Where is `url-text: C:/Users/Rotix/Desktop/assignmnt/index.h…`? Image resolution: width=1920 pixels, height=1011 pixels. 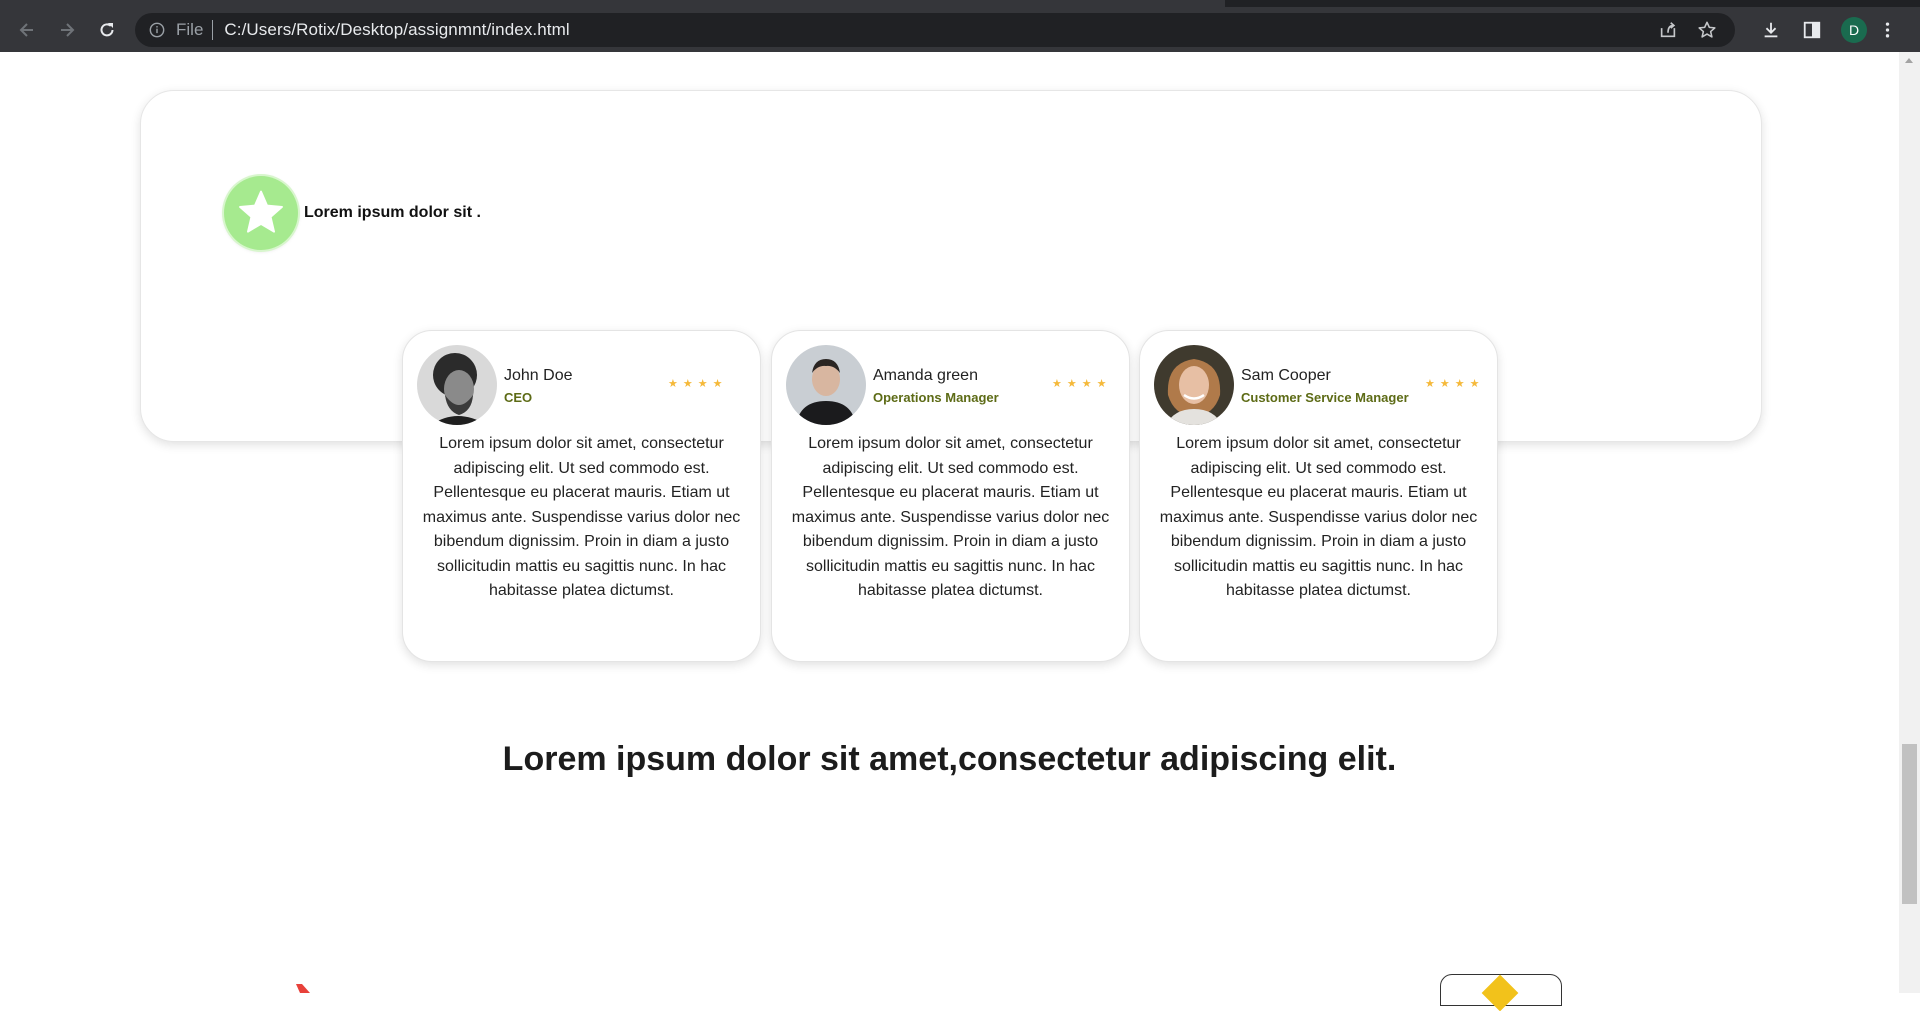 url-text: C:/Users/Rotix/Desktop/assignmnt/index.h… is located at coordinates (396, 30).